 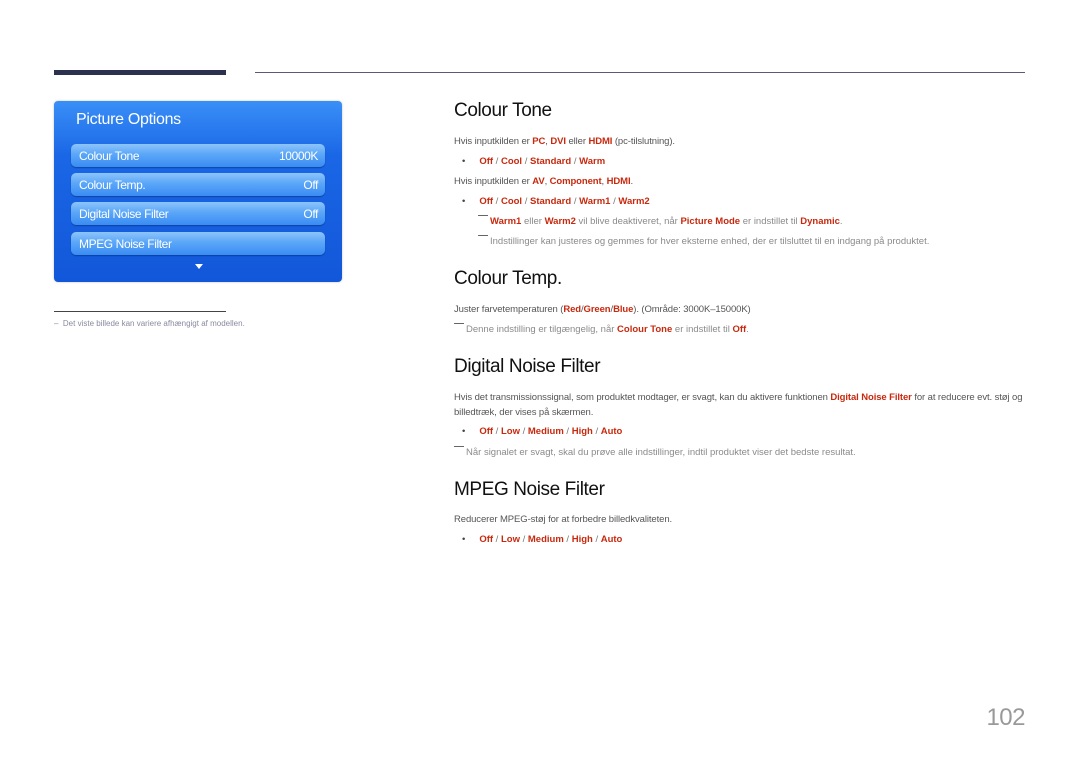 What do you see at coordinates (739, 329) in the screenshot?
I see `keyword: Off` at bounding box center [739, 329].